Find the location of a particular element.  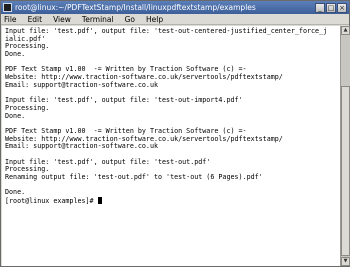

menu-view: View is located at coordinates (62, 19).